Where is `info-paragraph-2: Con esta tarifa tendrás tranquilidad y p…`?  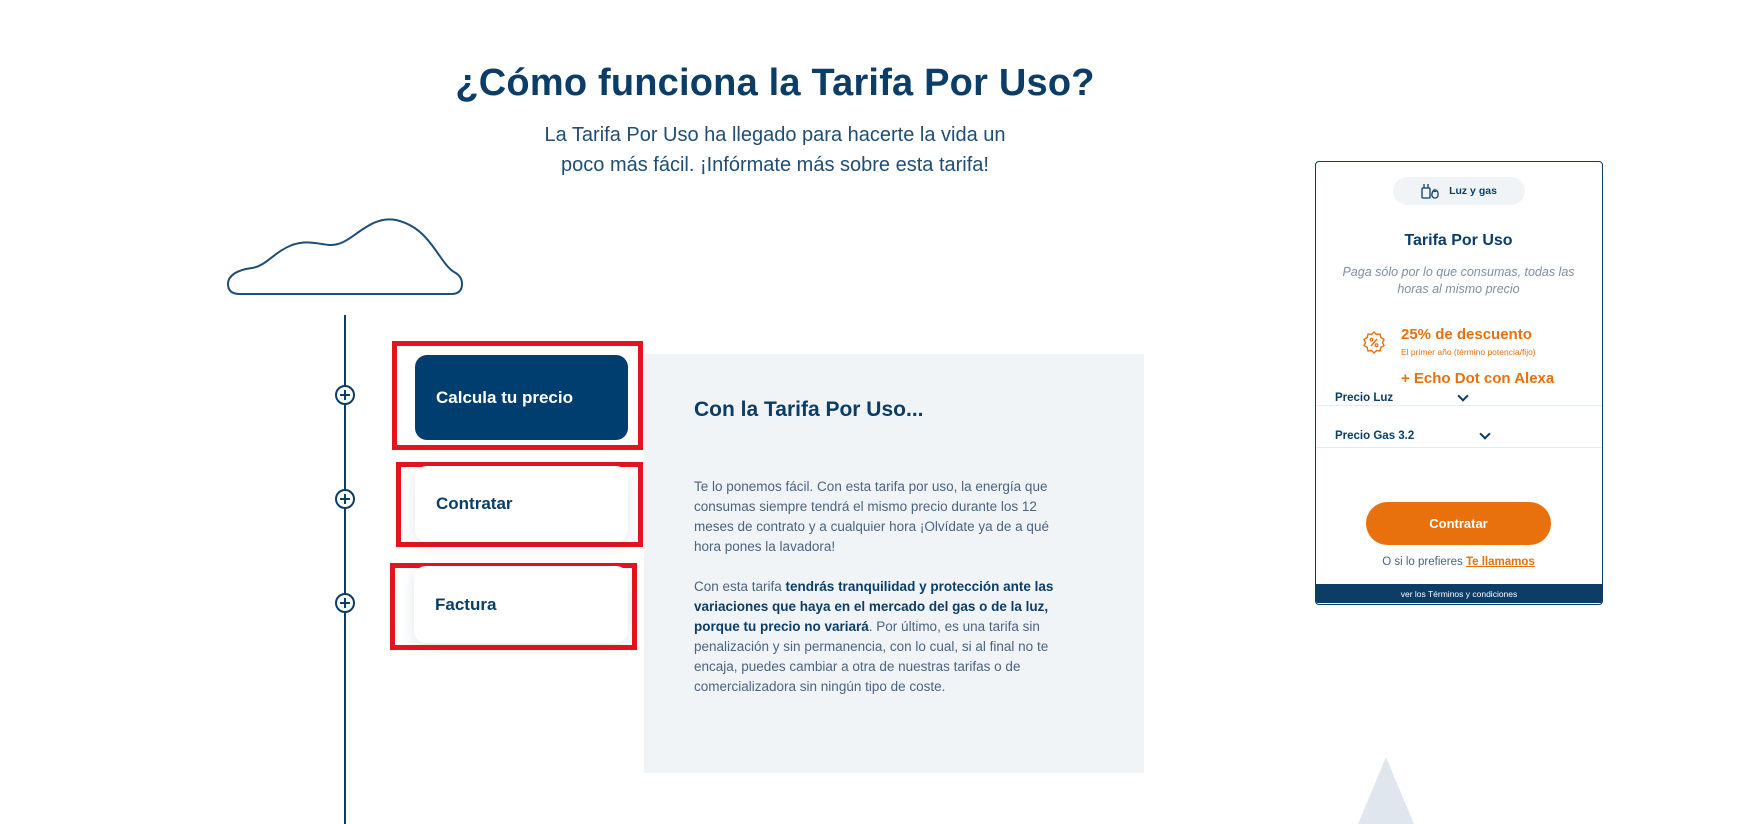
info-paragraph-2: Con esta tarifa tendrás tranquilidad y p… is located at coordinates (884, 637).